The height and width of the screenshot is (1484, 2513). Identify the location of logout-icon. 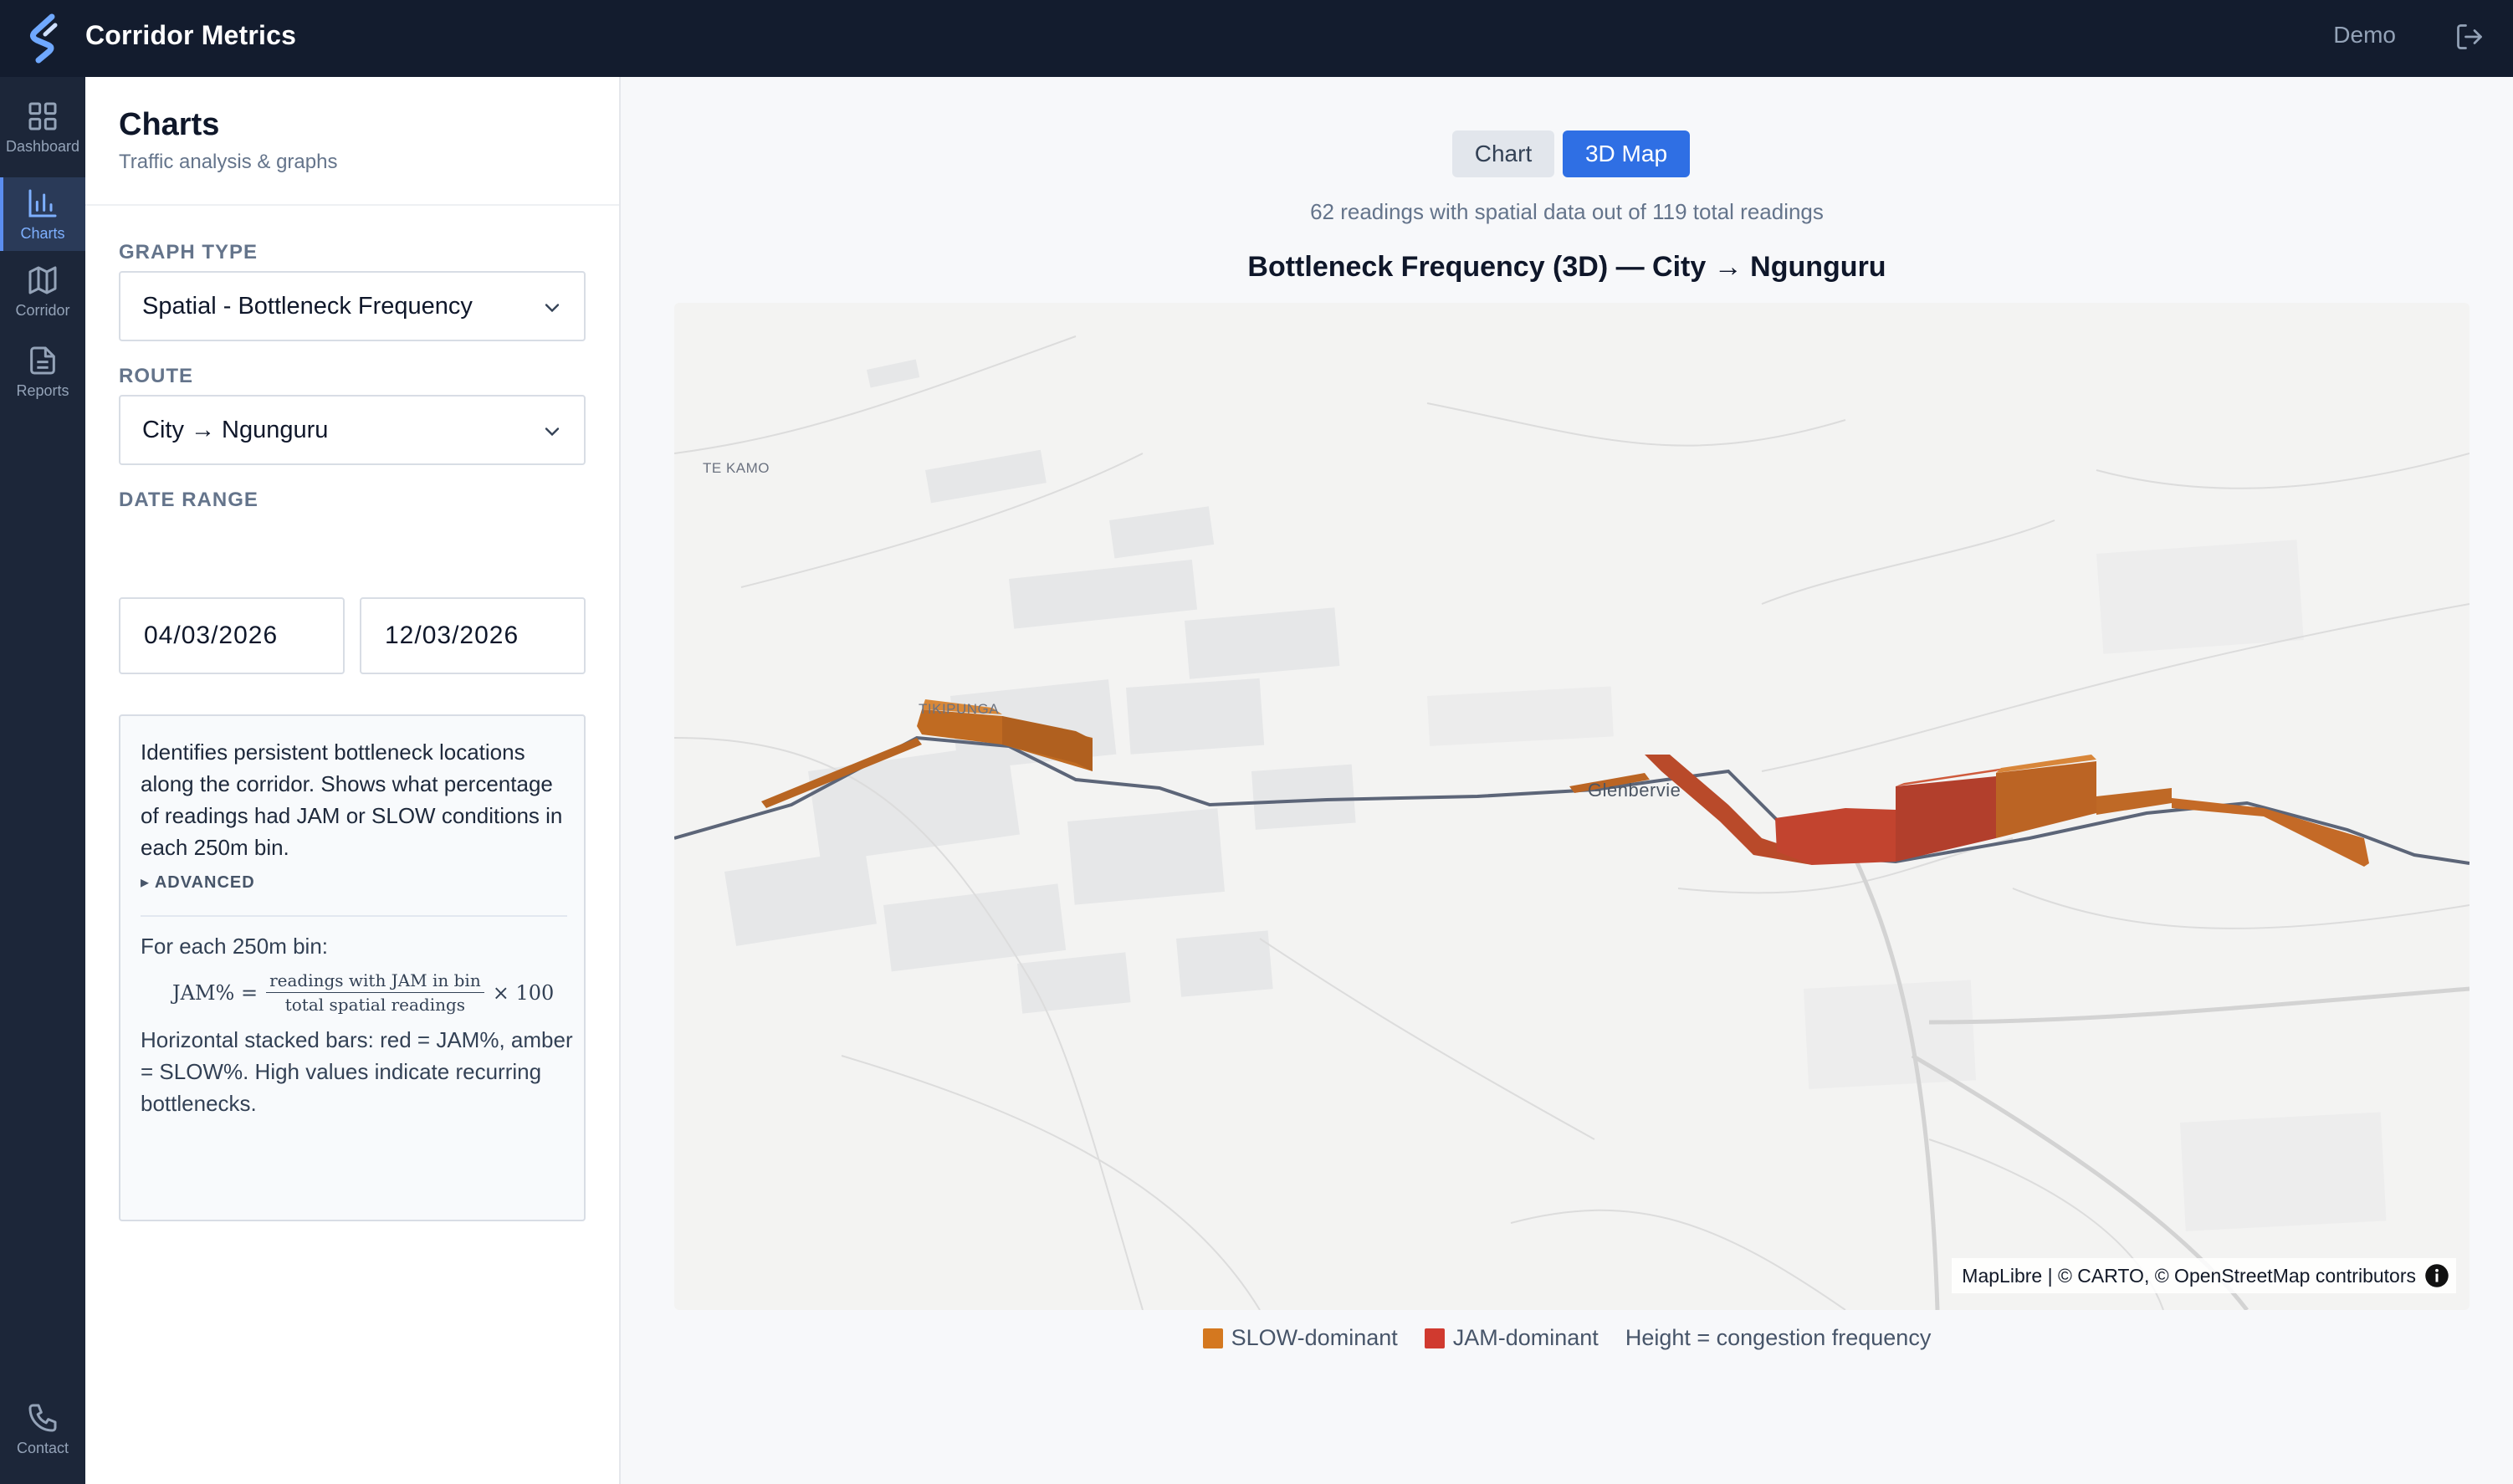
(2469, 37).